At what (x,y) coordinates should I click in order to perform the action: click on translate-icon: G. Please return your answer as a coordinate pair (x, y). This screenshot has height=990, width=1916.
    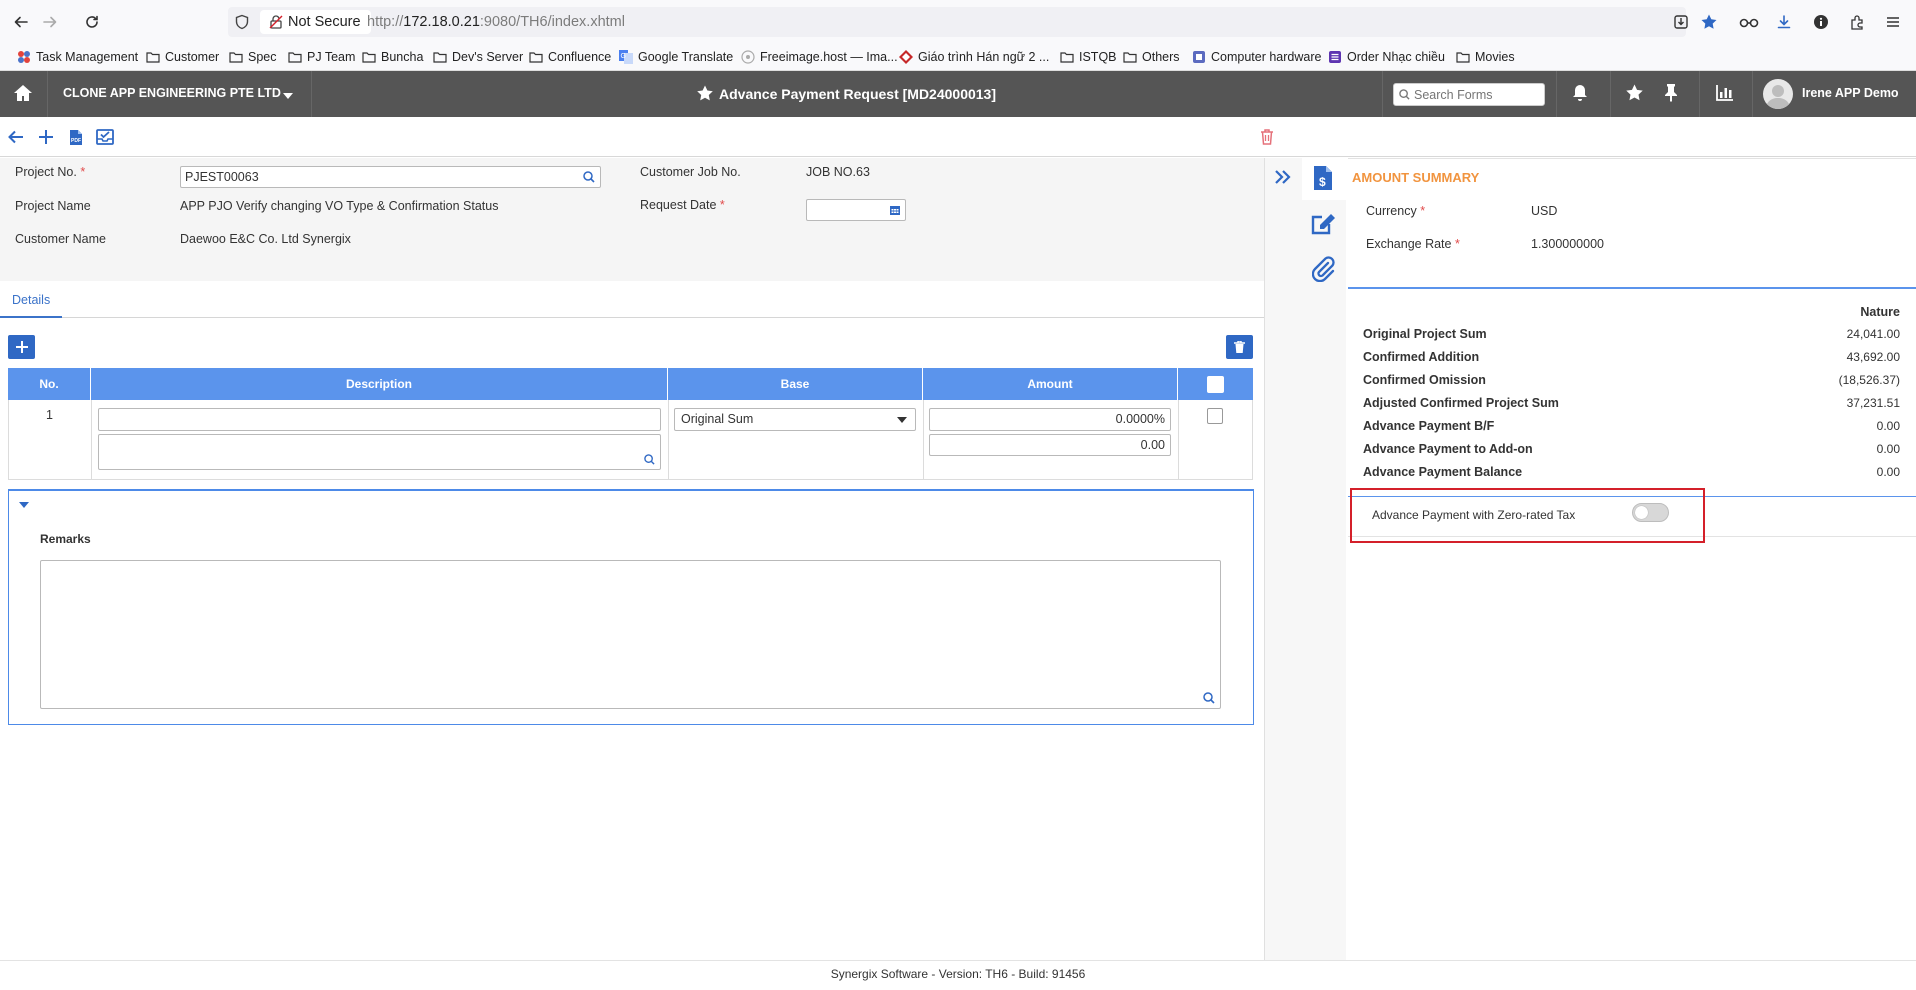
    Looking at the image, I should click on (626, 57).